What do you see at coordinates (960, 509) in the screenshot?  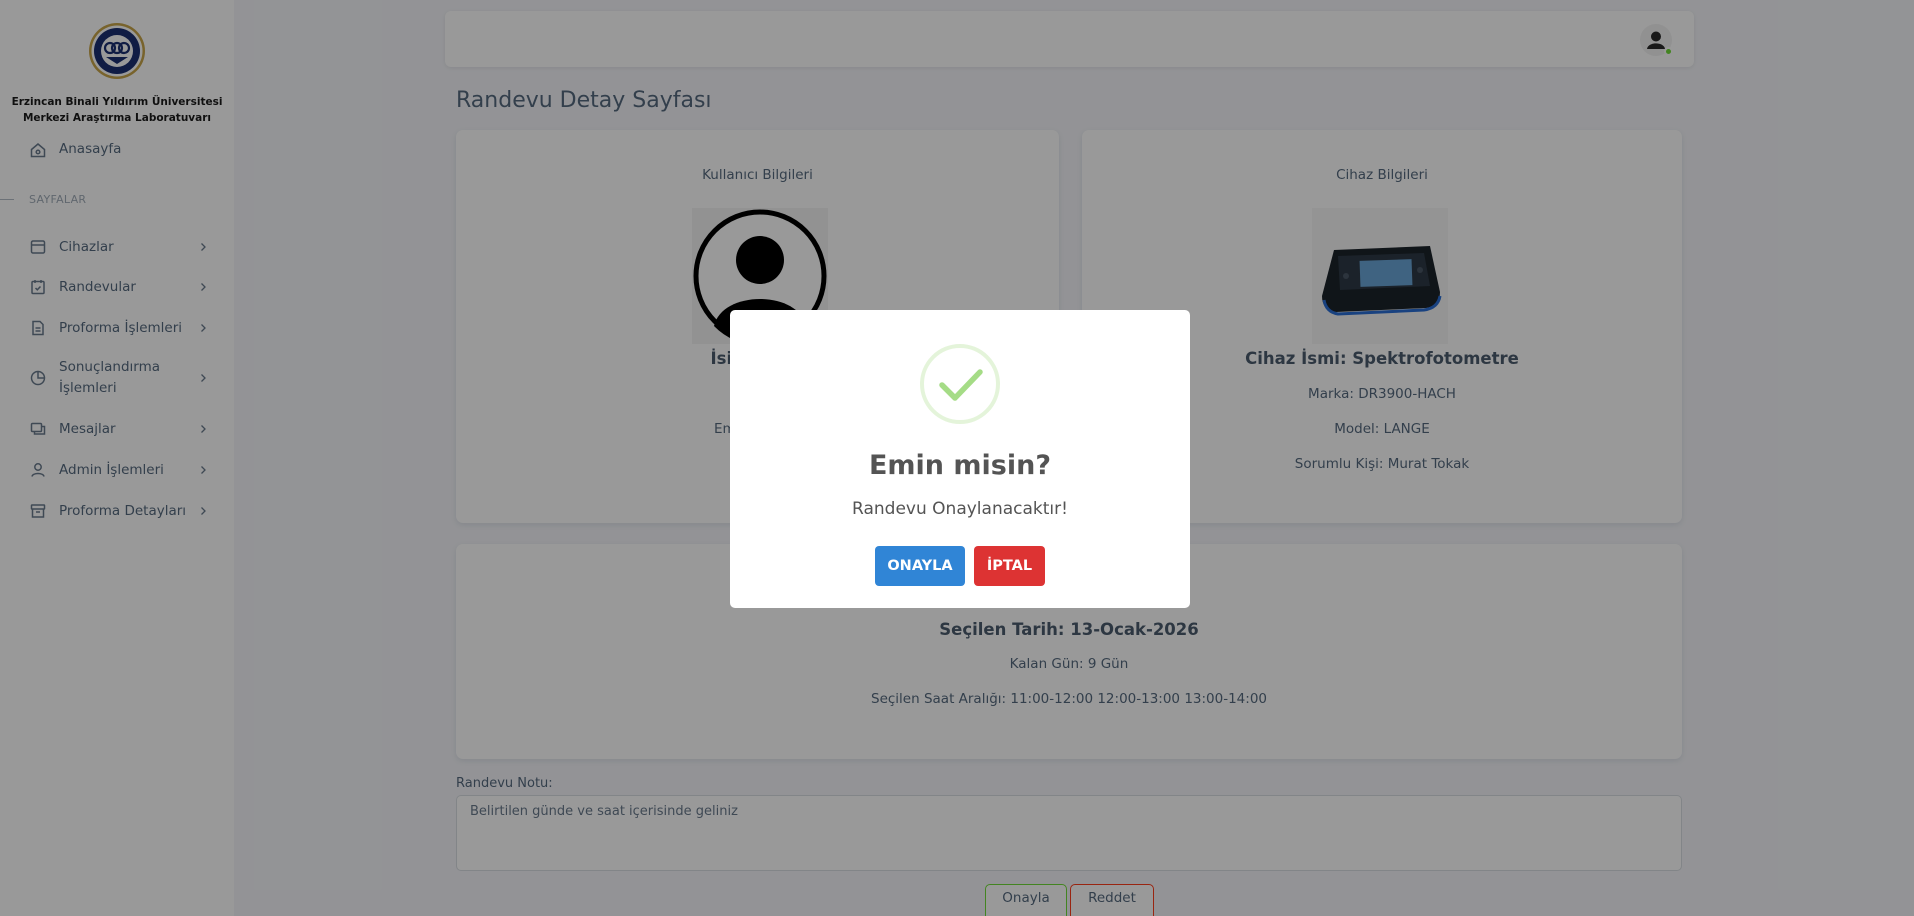 I see `dialog-message: Randevu Onaylanacaktır!` at bounding box center [960, 509].